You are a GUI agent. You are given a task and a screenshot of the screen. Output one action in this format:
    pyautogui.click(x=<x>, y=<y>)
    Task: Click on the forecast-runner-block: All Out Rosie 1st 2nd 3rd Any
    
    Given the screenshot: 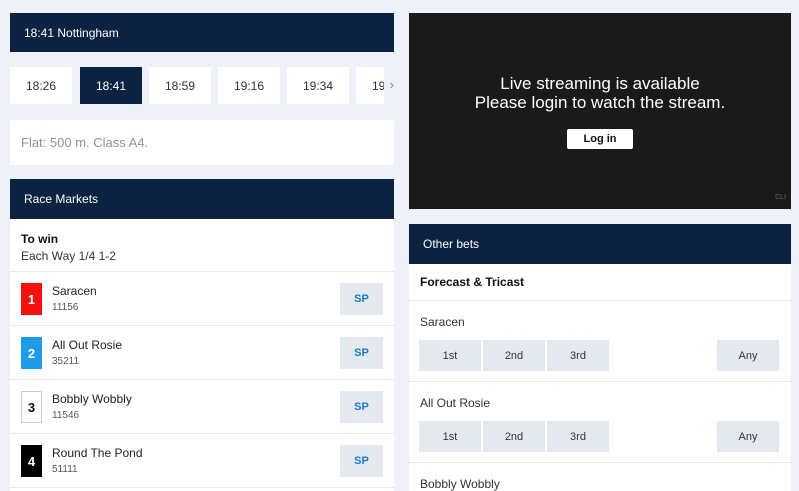 What is the action you would take?
    pyautogui.click(x=600, y=422)
    